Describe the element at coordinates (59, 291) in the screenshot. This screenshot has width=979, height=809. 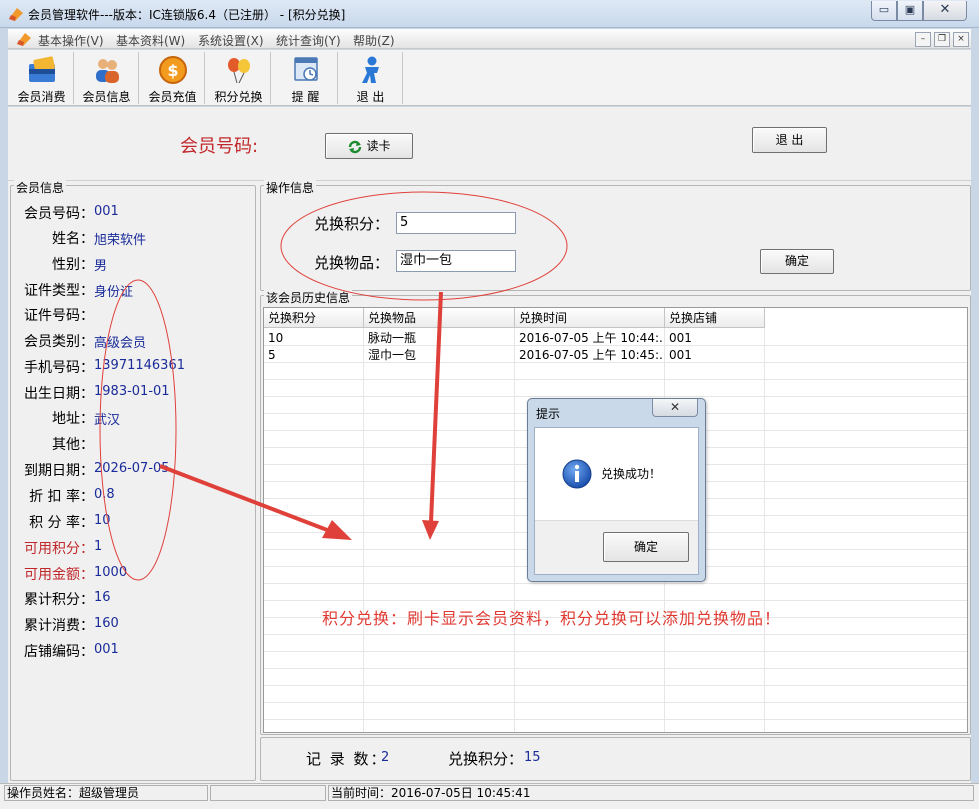
I see `member-field-label: 证件类型：` at that location.